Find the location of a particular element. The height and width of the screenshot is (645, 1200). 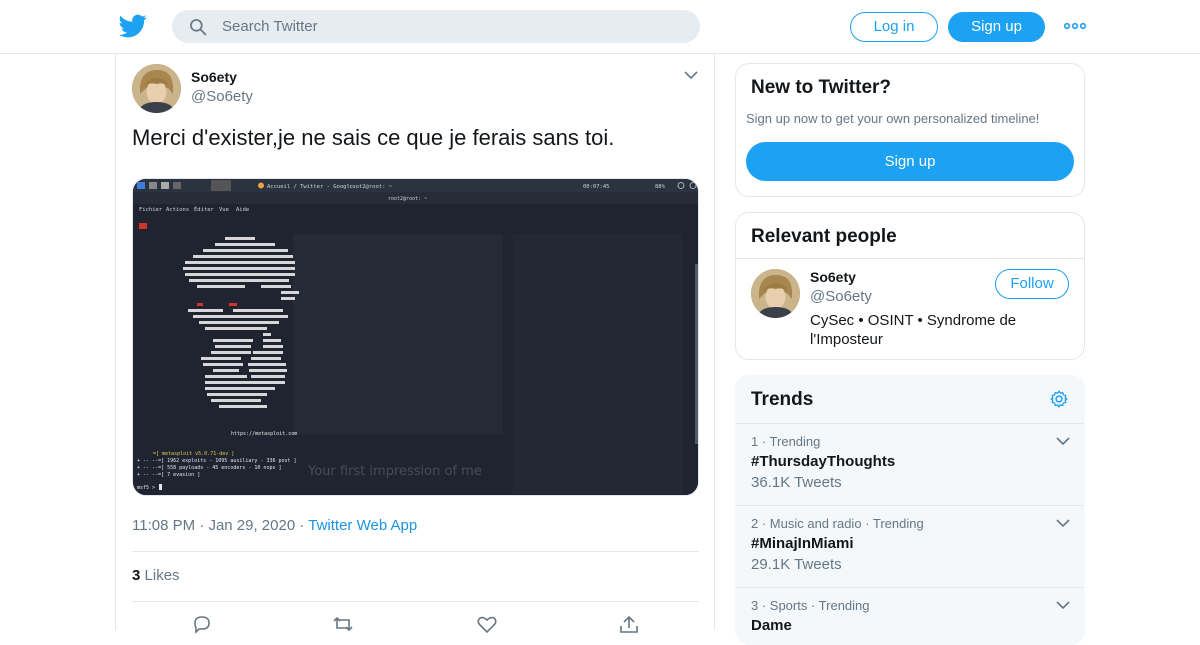

terminal-menu-2: Éditer is located at coordinates (204, 209).